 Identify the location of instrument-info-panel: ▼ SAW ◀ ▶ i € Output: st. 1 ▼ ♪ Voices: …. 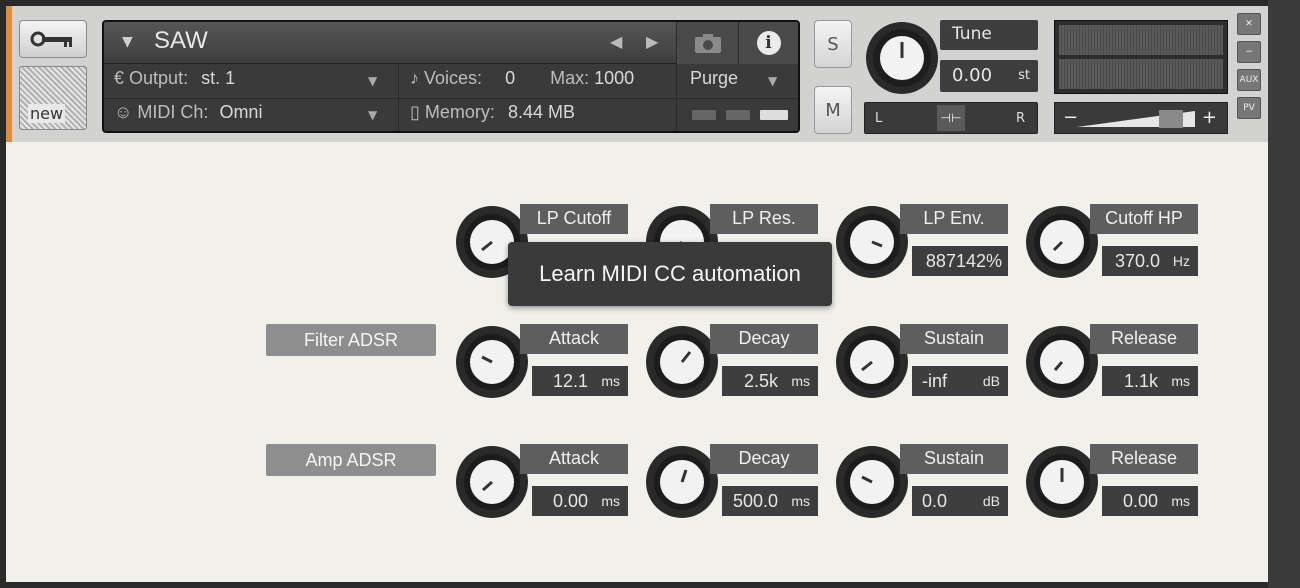
(451, 76).